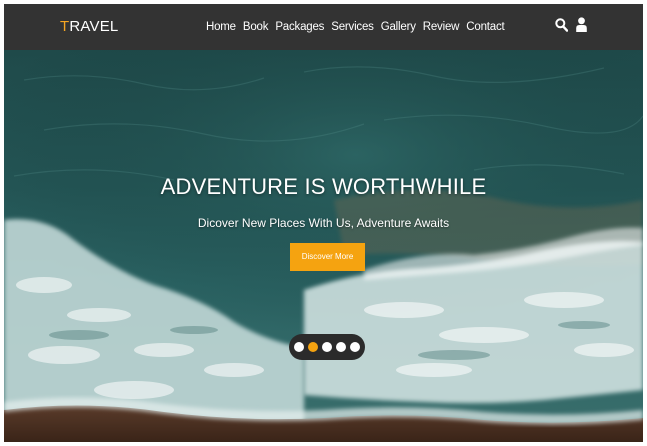 The width and height of the screenshot is (647, 446). What do you see at coordinates (94, 26) in the screenshot?
I see `brand-rest: RAVEL` at bounding box center [94, 26].